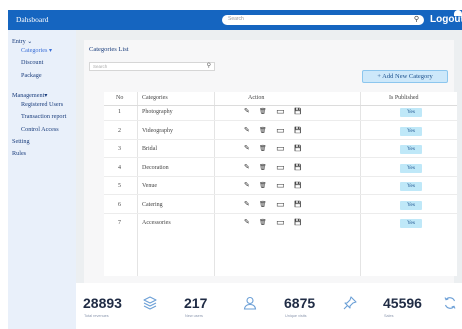 The image size is (462, 329). I want to click on header-no: No, so click(120, 98).